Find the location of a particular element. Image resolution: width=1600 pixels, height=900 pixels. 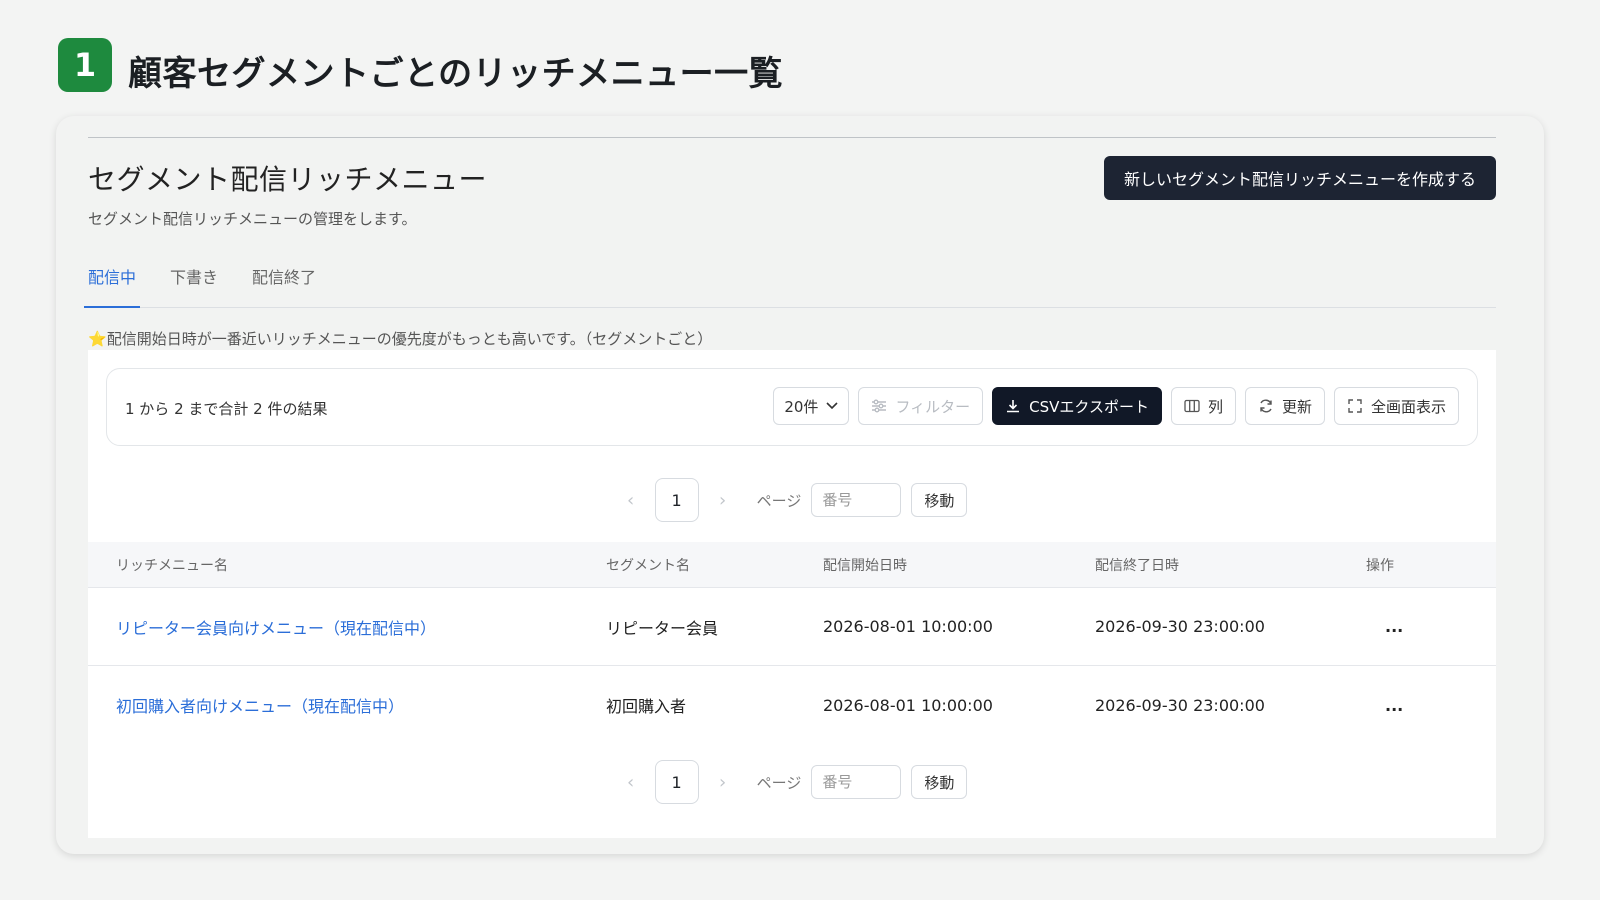

refresh-icon is located at coordinates (1266, 406).